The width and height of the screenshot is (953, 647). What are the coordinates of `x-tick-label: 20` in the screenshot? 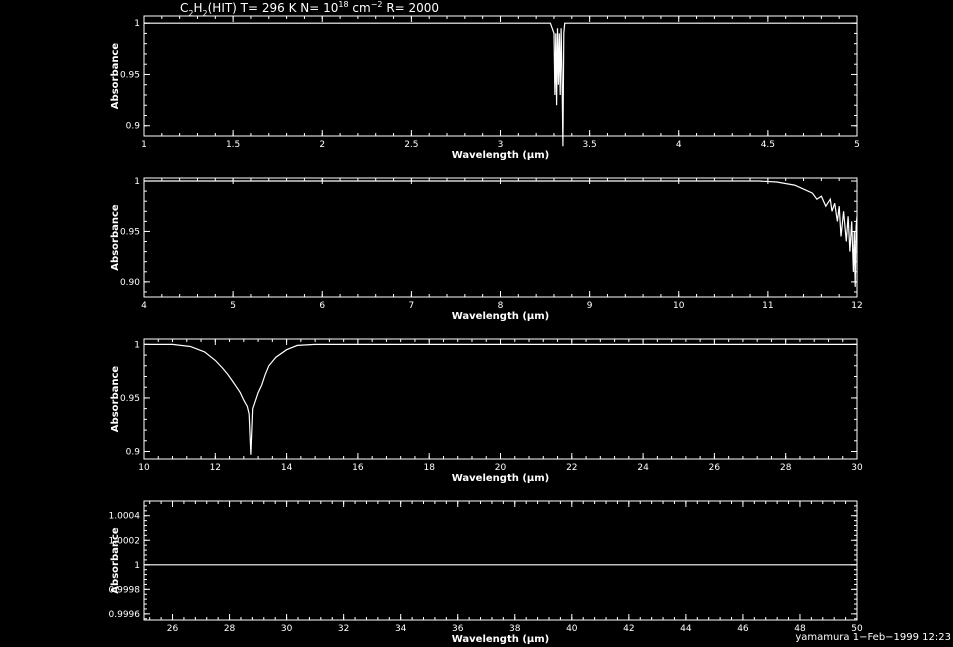 It's located at (501, 468).